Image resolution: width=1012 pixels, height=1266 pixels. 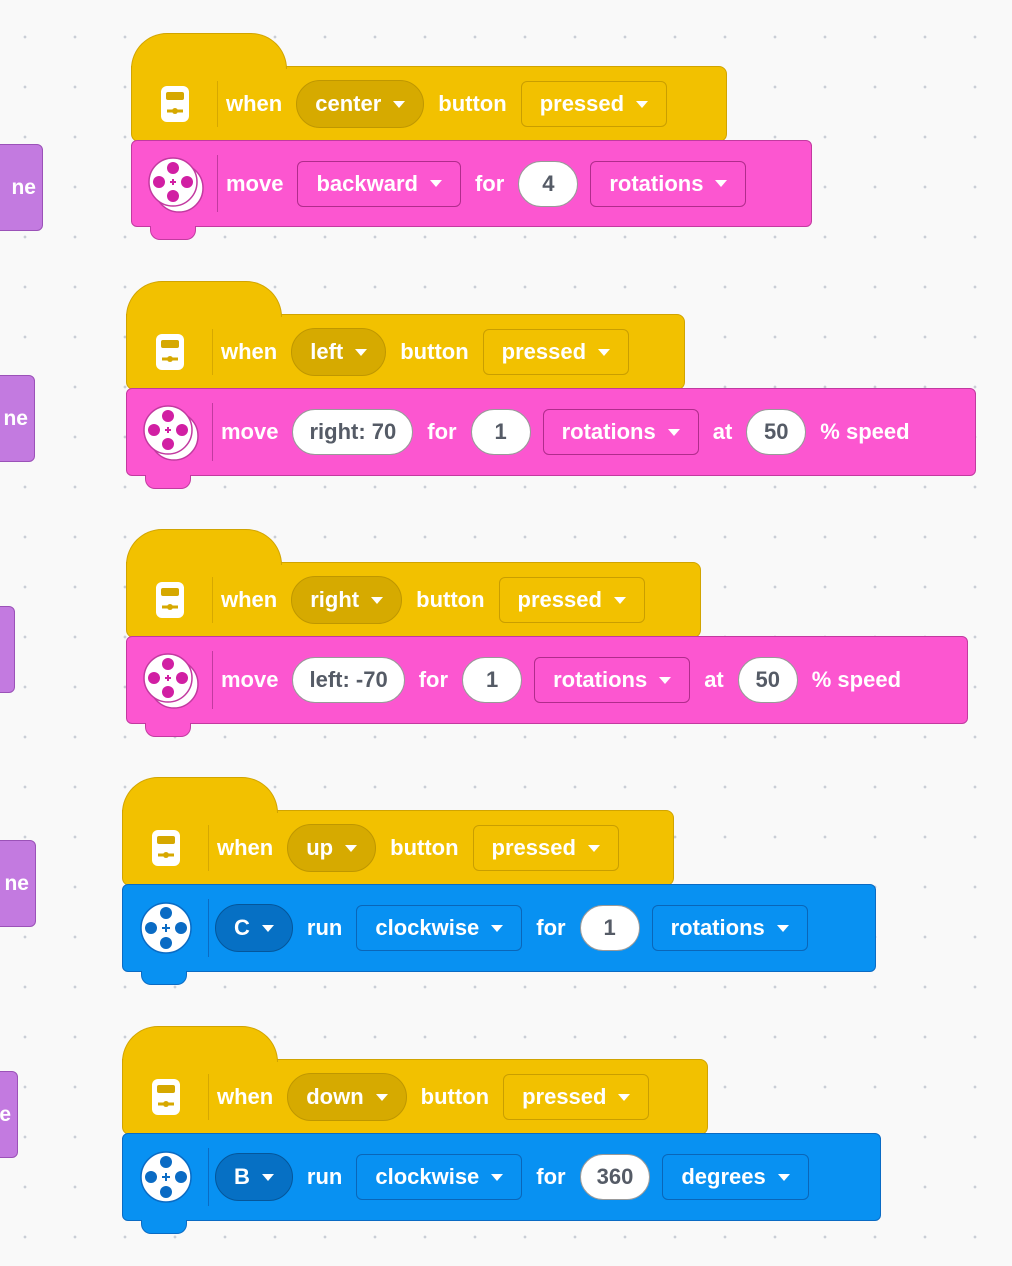 I want to click on amount-input: 360, so click(x=615, y=1177).